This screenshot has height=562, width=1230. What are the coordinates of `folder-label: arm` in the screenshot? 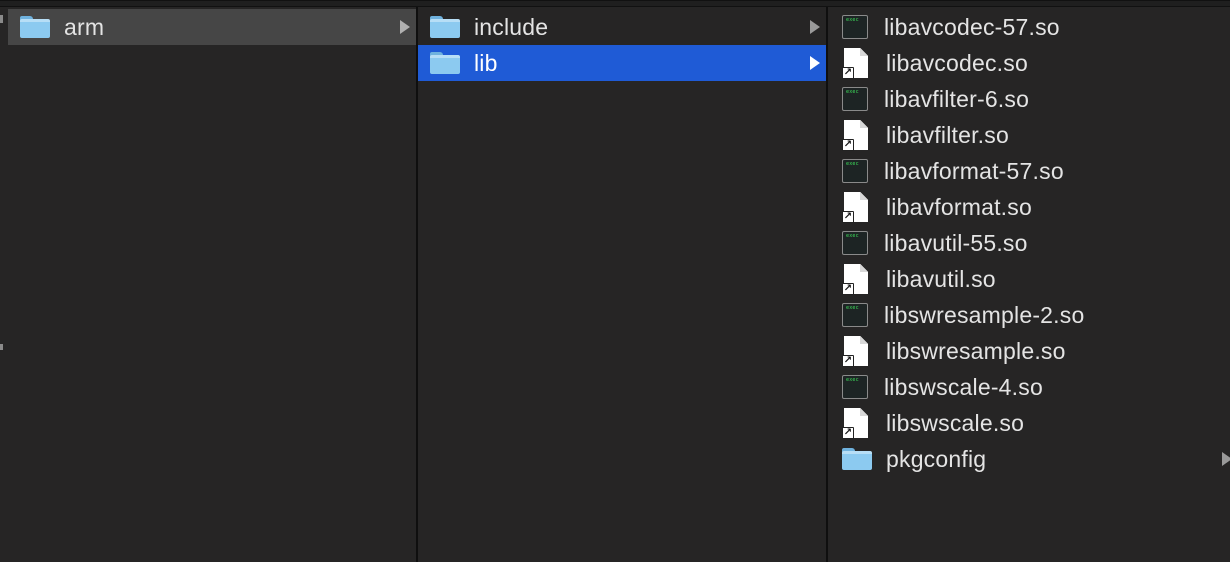 It's located at (84, 26).